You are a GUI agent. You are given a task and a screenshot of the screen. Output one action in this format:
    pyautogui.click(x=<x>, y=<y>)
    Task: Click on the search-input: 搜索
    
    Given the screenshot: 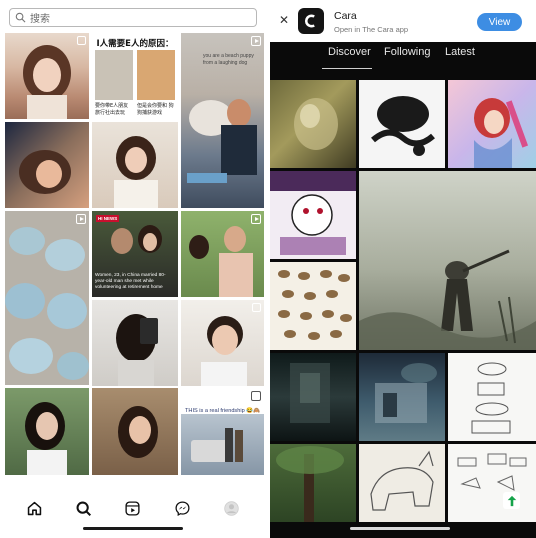 What is the action you would take?
    pyautogui.click(x=133, y=17)
    